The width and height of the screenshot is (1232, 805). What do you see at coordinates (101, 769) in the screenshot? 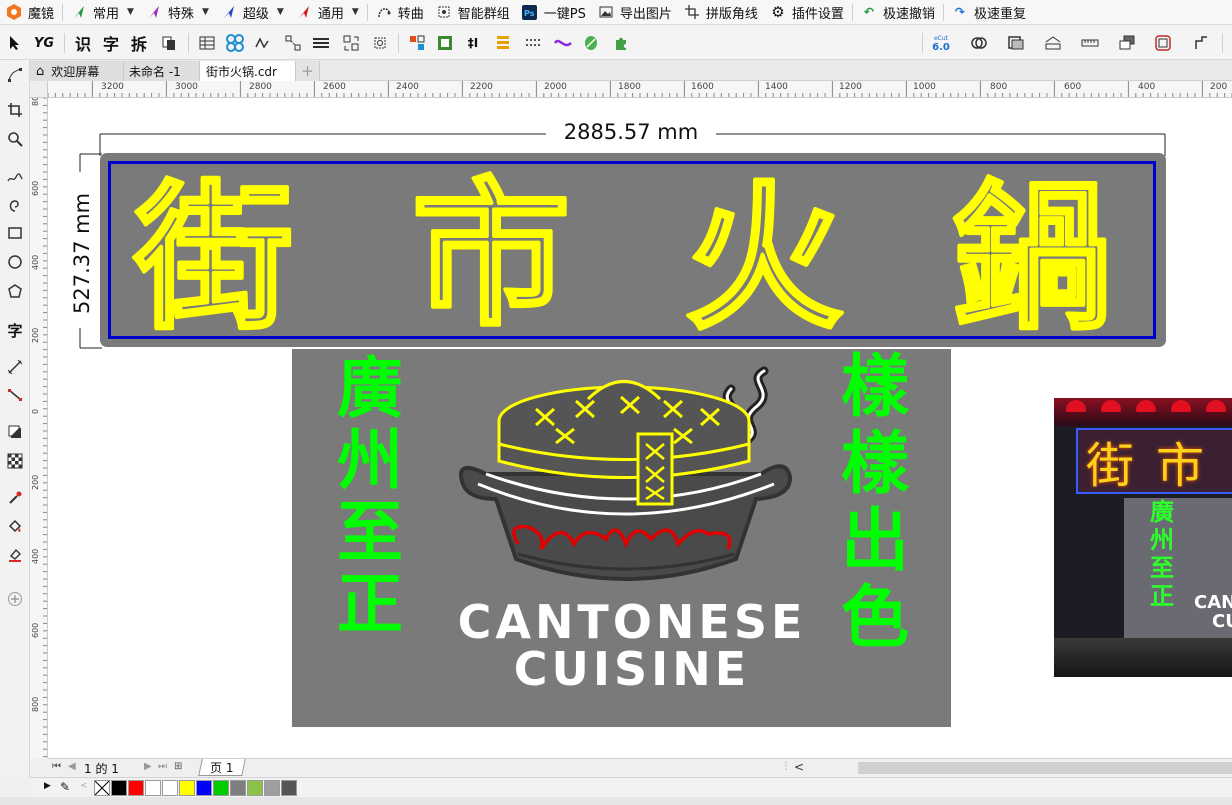
I see `page-counter: 1 的 1` at bounding box center [101, 769].